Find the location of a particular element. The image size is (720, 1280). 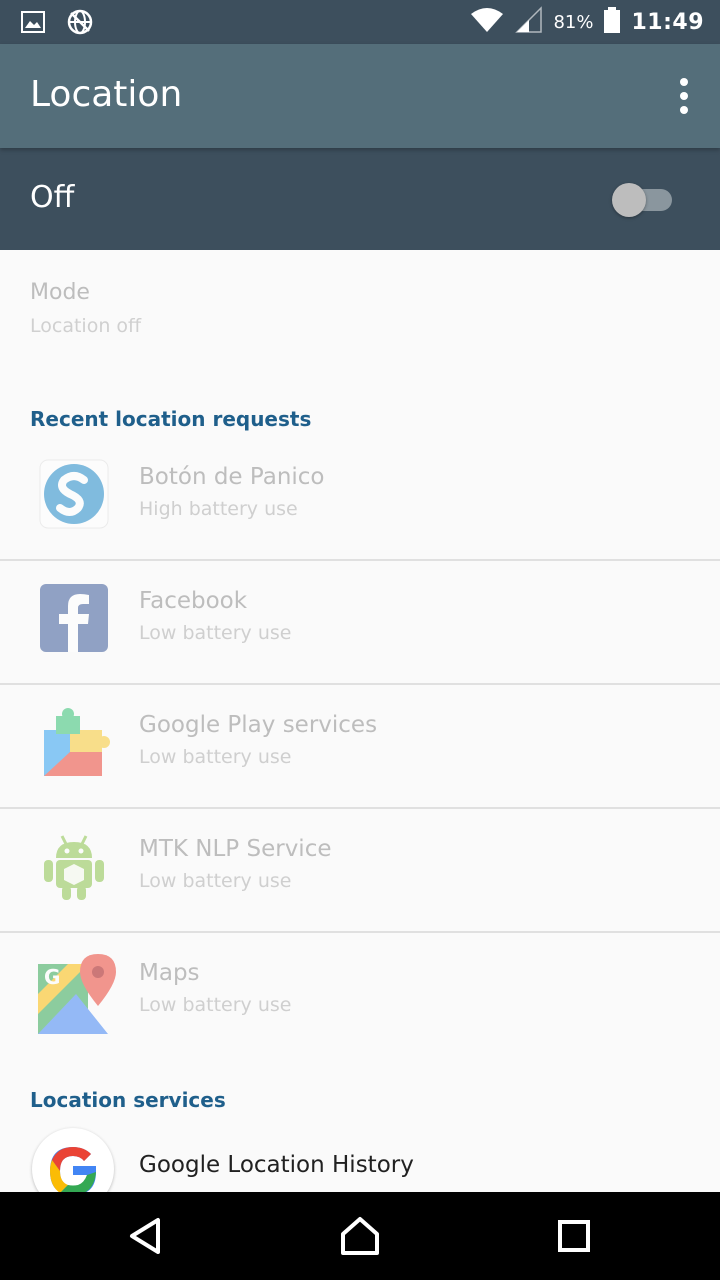

recents-button is located at coordinates (574, 1236).